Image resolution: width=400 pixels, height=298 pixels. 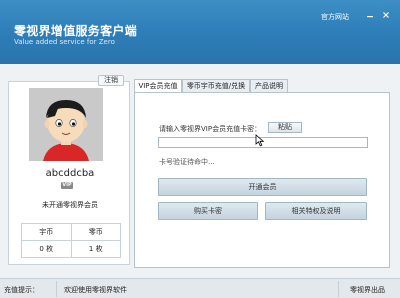 I want to click on tab-currency-exchange: 零币宇币充值/兑换, so click(x=216, y=85).